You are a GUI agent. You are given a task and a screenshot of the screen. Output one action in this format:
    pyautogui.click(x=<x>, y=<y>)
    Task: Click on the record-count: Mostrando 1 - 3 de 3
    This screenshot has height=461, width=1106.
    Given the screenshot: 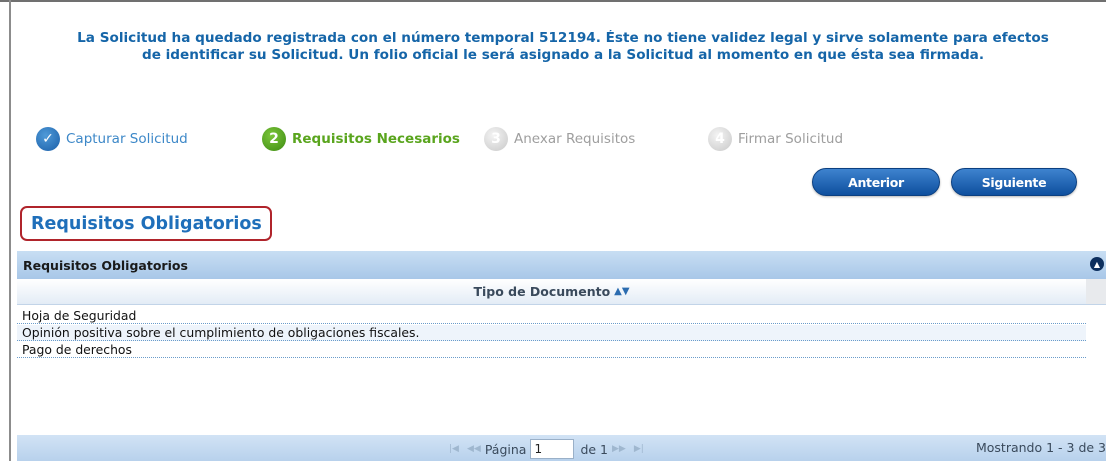 What is the action you would take?
    pyautogui.click(x=1040, y=447)
    